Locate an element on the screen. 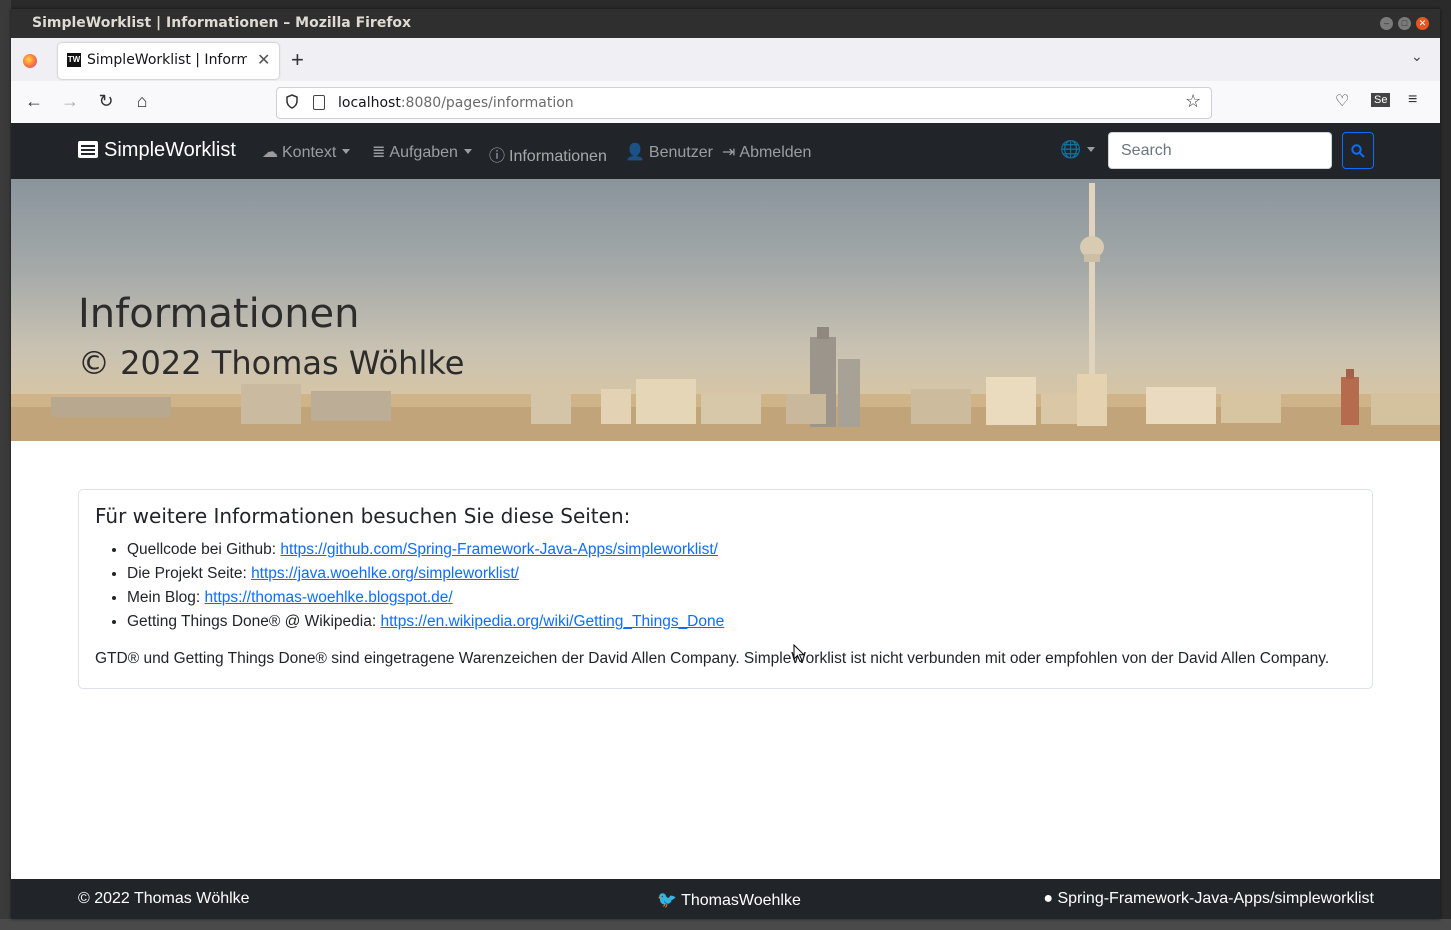 This screenshot has height=930, width=1451. search-button is located at coordinates (1358, 150).